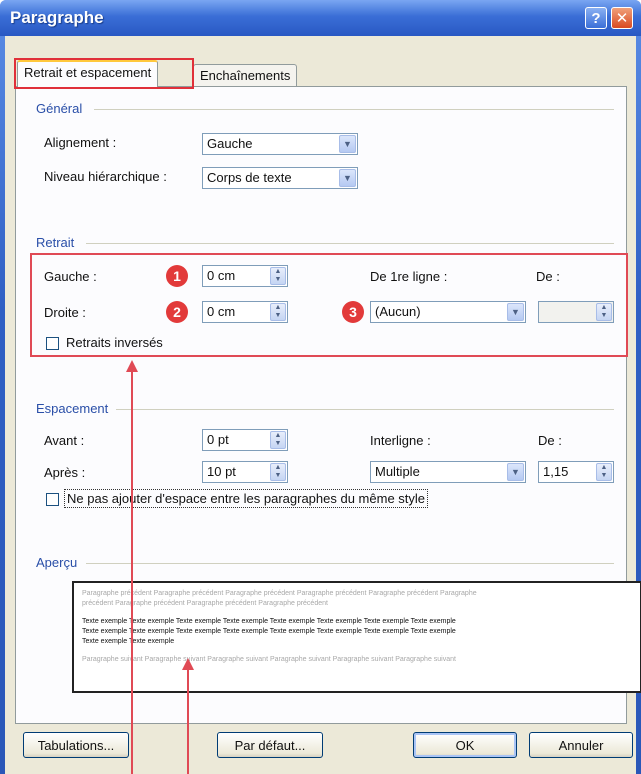  What do you see at coordinates (409, 276) in the screenshot?
I see `first-line-label: De 1re ligne :` at bounding box center [409, 276].